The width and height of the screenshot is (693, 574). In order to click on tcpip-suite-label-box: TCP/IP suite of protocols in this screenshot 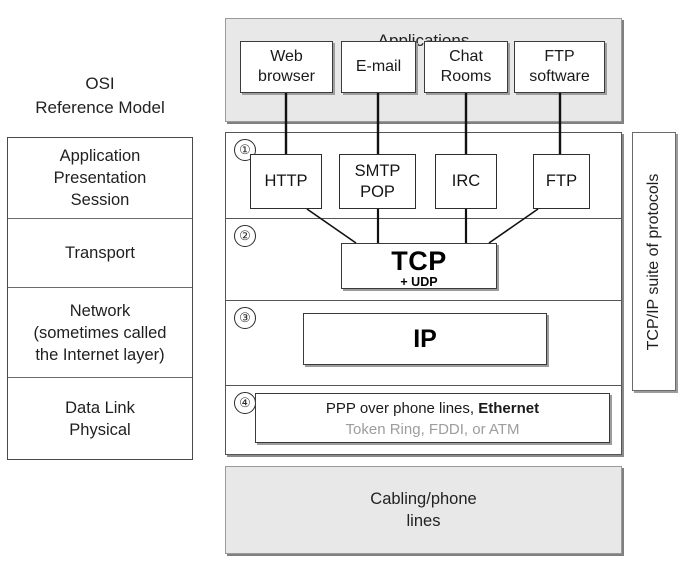, I will do `click(654, 261)`.